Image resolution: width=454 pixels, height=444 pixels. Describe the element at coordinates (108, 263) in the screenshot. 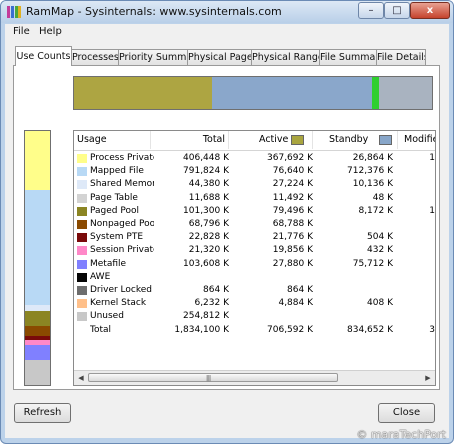

I see `row-usage-label: Metafile` at that location.